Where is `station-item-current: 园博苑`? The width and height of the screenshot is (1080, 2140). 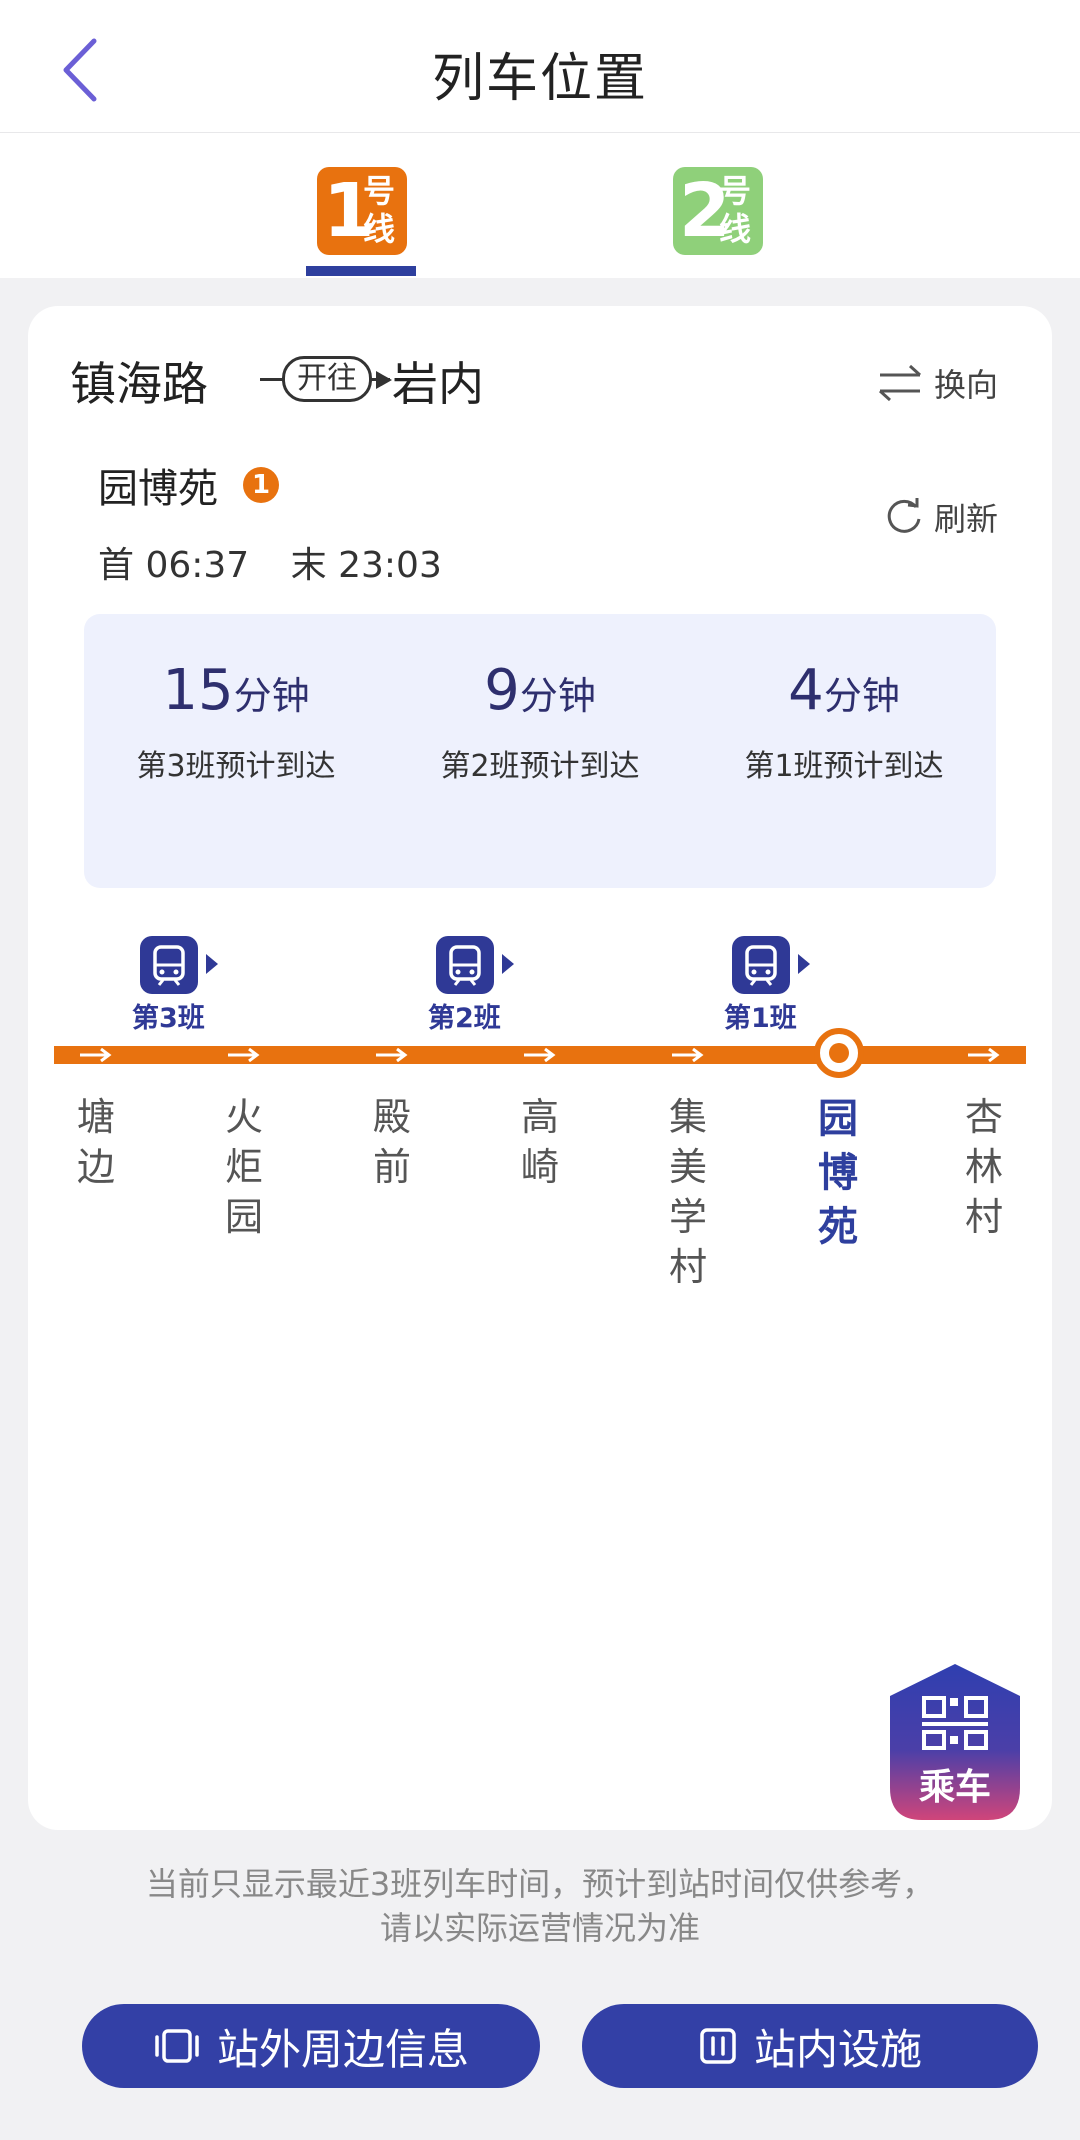 station-item-current: 园博苑 is located at coordinates (838, 1173).